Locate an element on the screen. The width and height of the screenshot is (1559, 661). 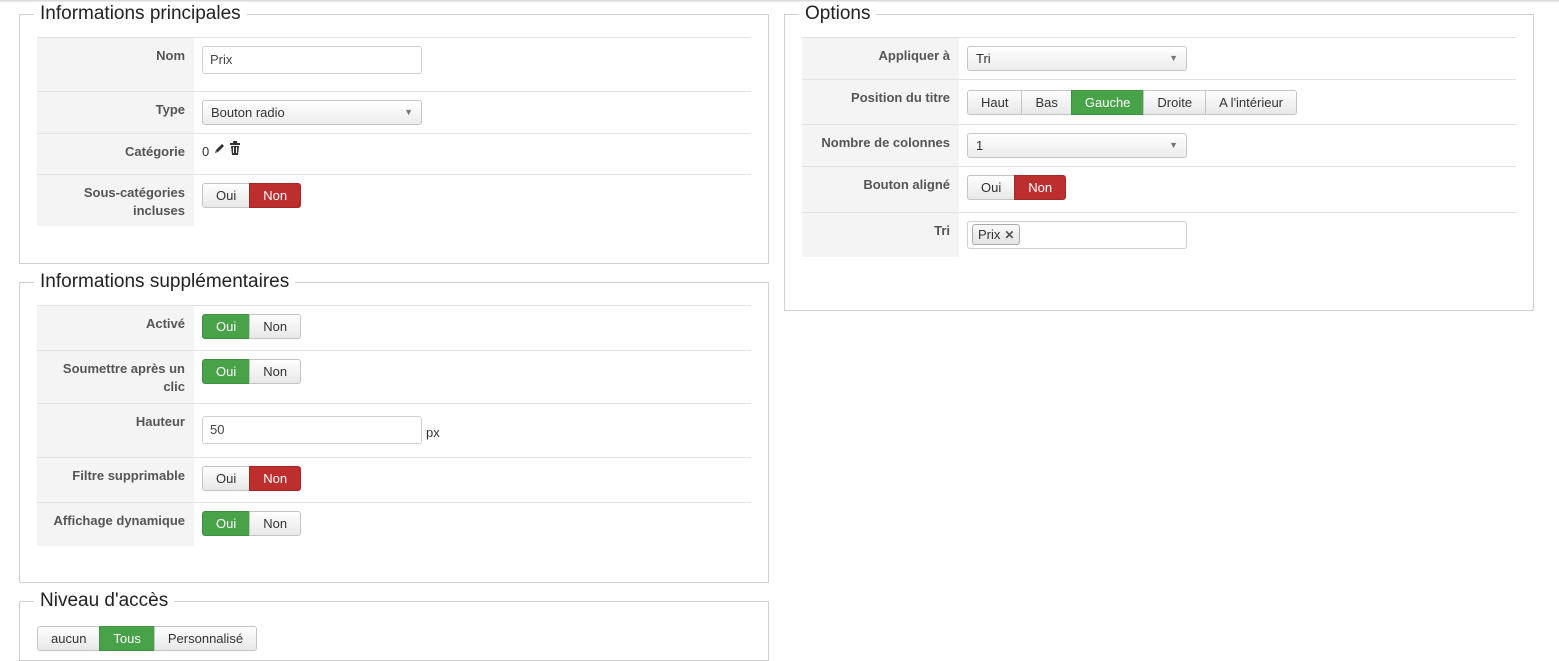
colonnes-label: Nombre de colonnes is located at coordinates (880, 145).